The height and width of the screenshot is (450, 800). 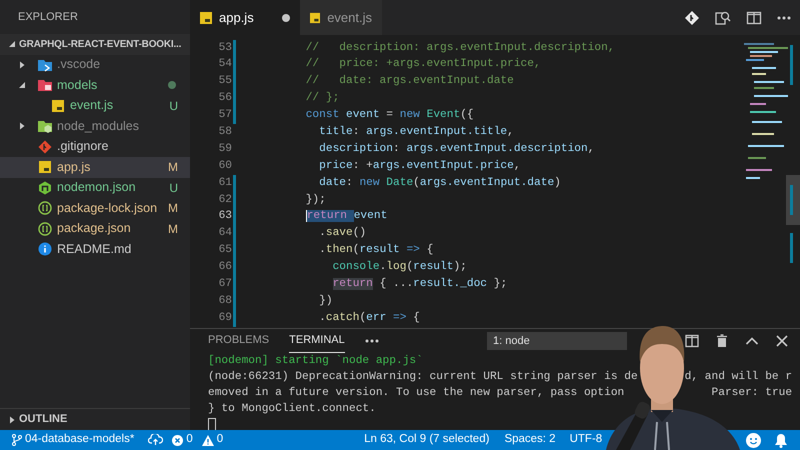 What do you see at coordinates (198, 440) in the screenshot?
I see `problems-button: 0 0` at bounding box center [198, 440].